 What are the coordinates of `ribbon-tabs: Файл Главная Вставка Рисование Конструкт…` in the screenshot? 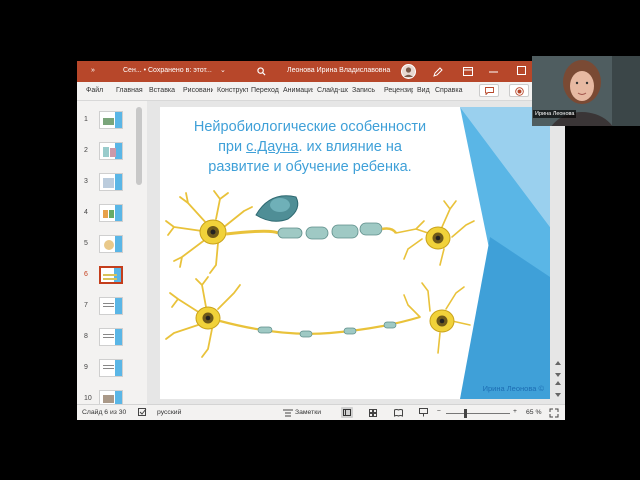 It's located at (321, 91).